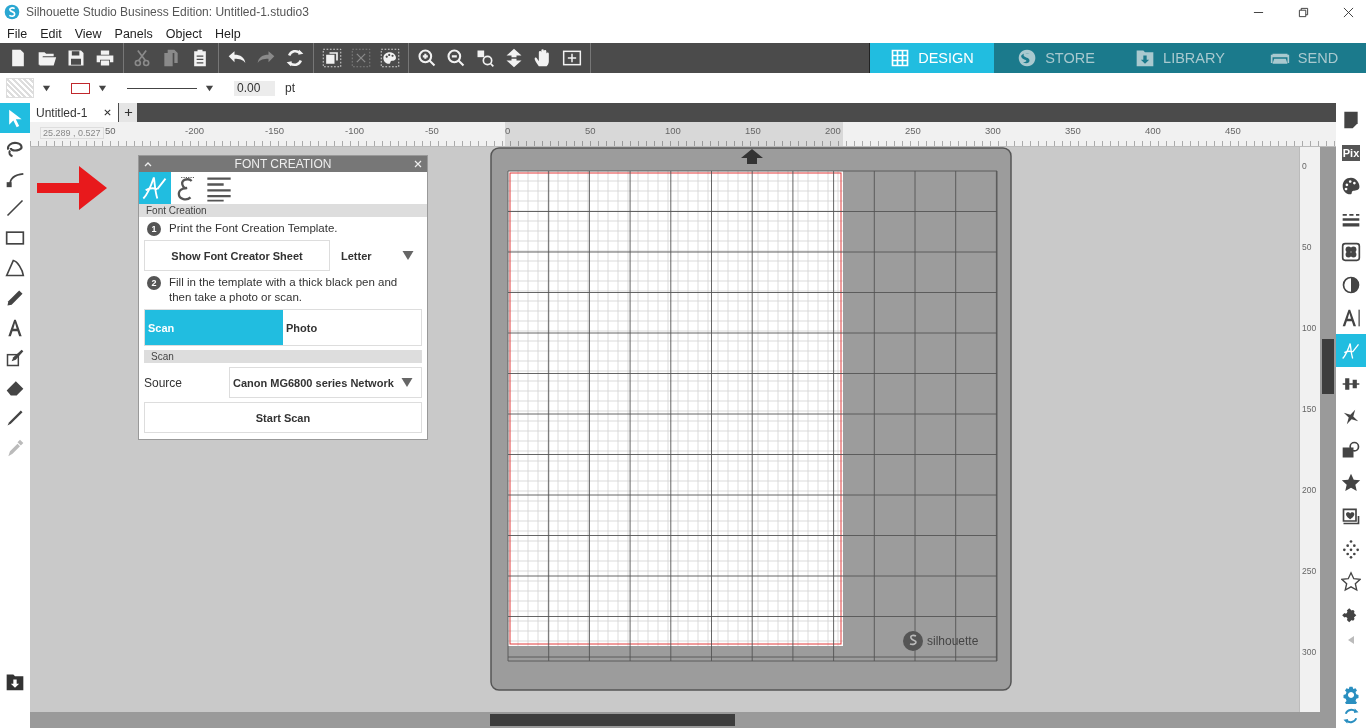 This screenshot has height=728, width=1366. What do you see at coordinates (72, 188) in the screenshot?
I see `arrow-annotation` at bounding box center [72, 188].